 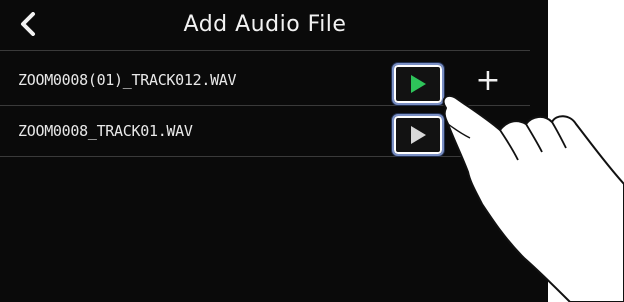 I want to click on file-name: ZOOM0008_TRACK01.WAV, so click(x=105, y=131).